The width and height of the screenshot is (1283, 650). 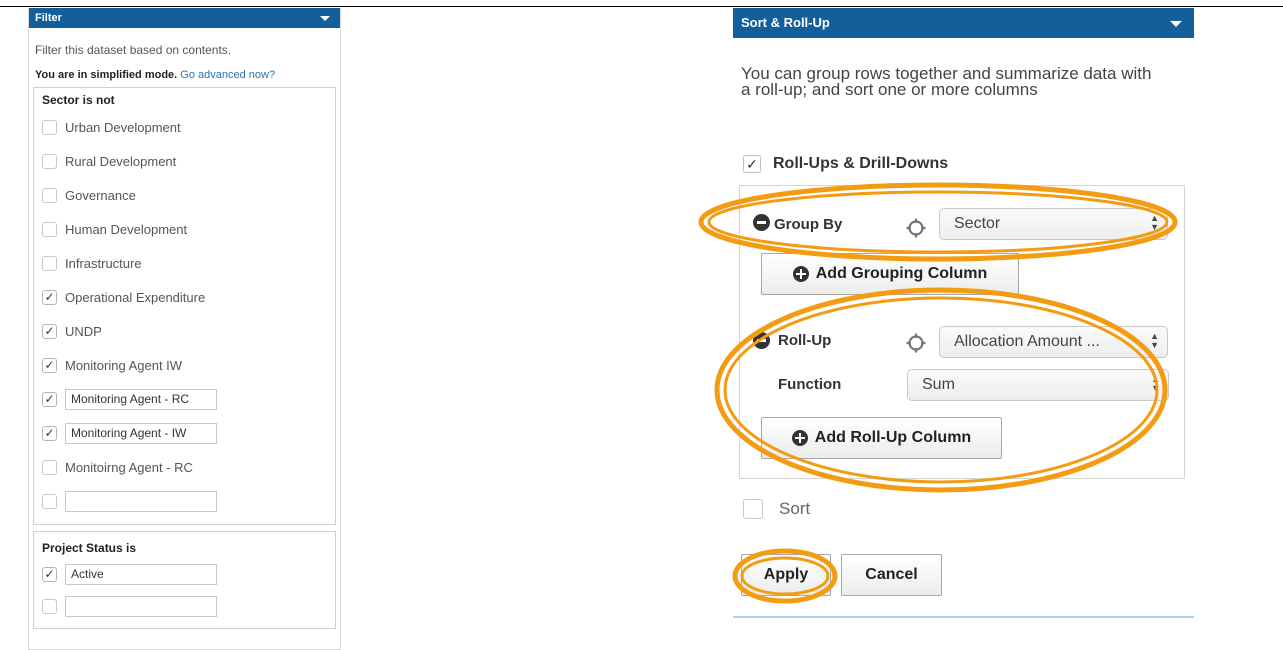 I want to click on filter-header: Filter, so click(x=184, y=18).